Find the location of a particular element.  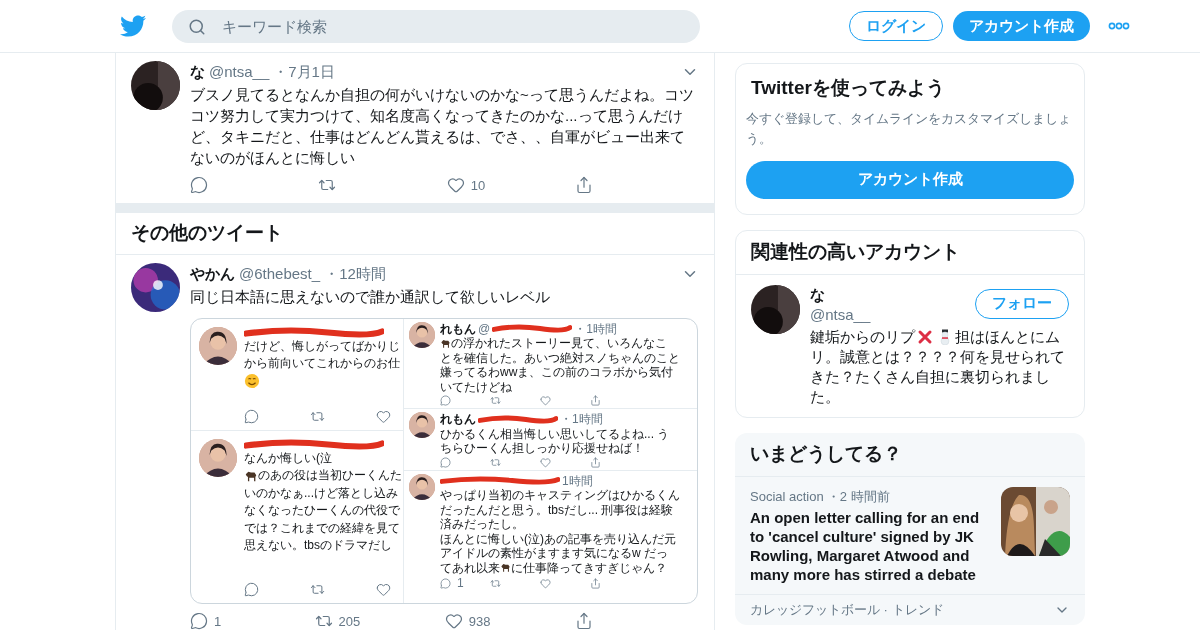

action-count: 10 is located at coordinates (478, 185).